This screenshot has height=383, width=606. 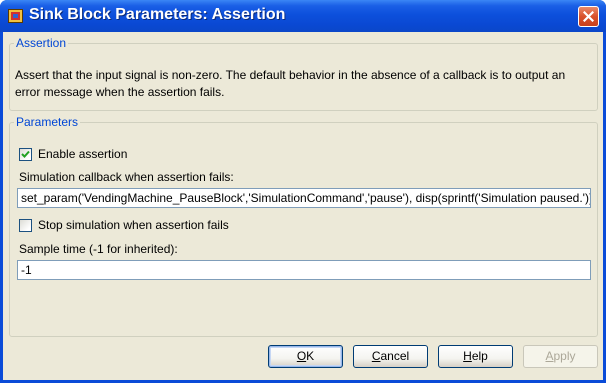 I want to click on enable-assertion-checkbox, so click(x=25, y=154).